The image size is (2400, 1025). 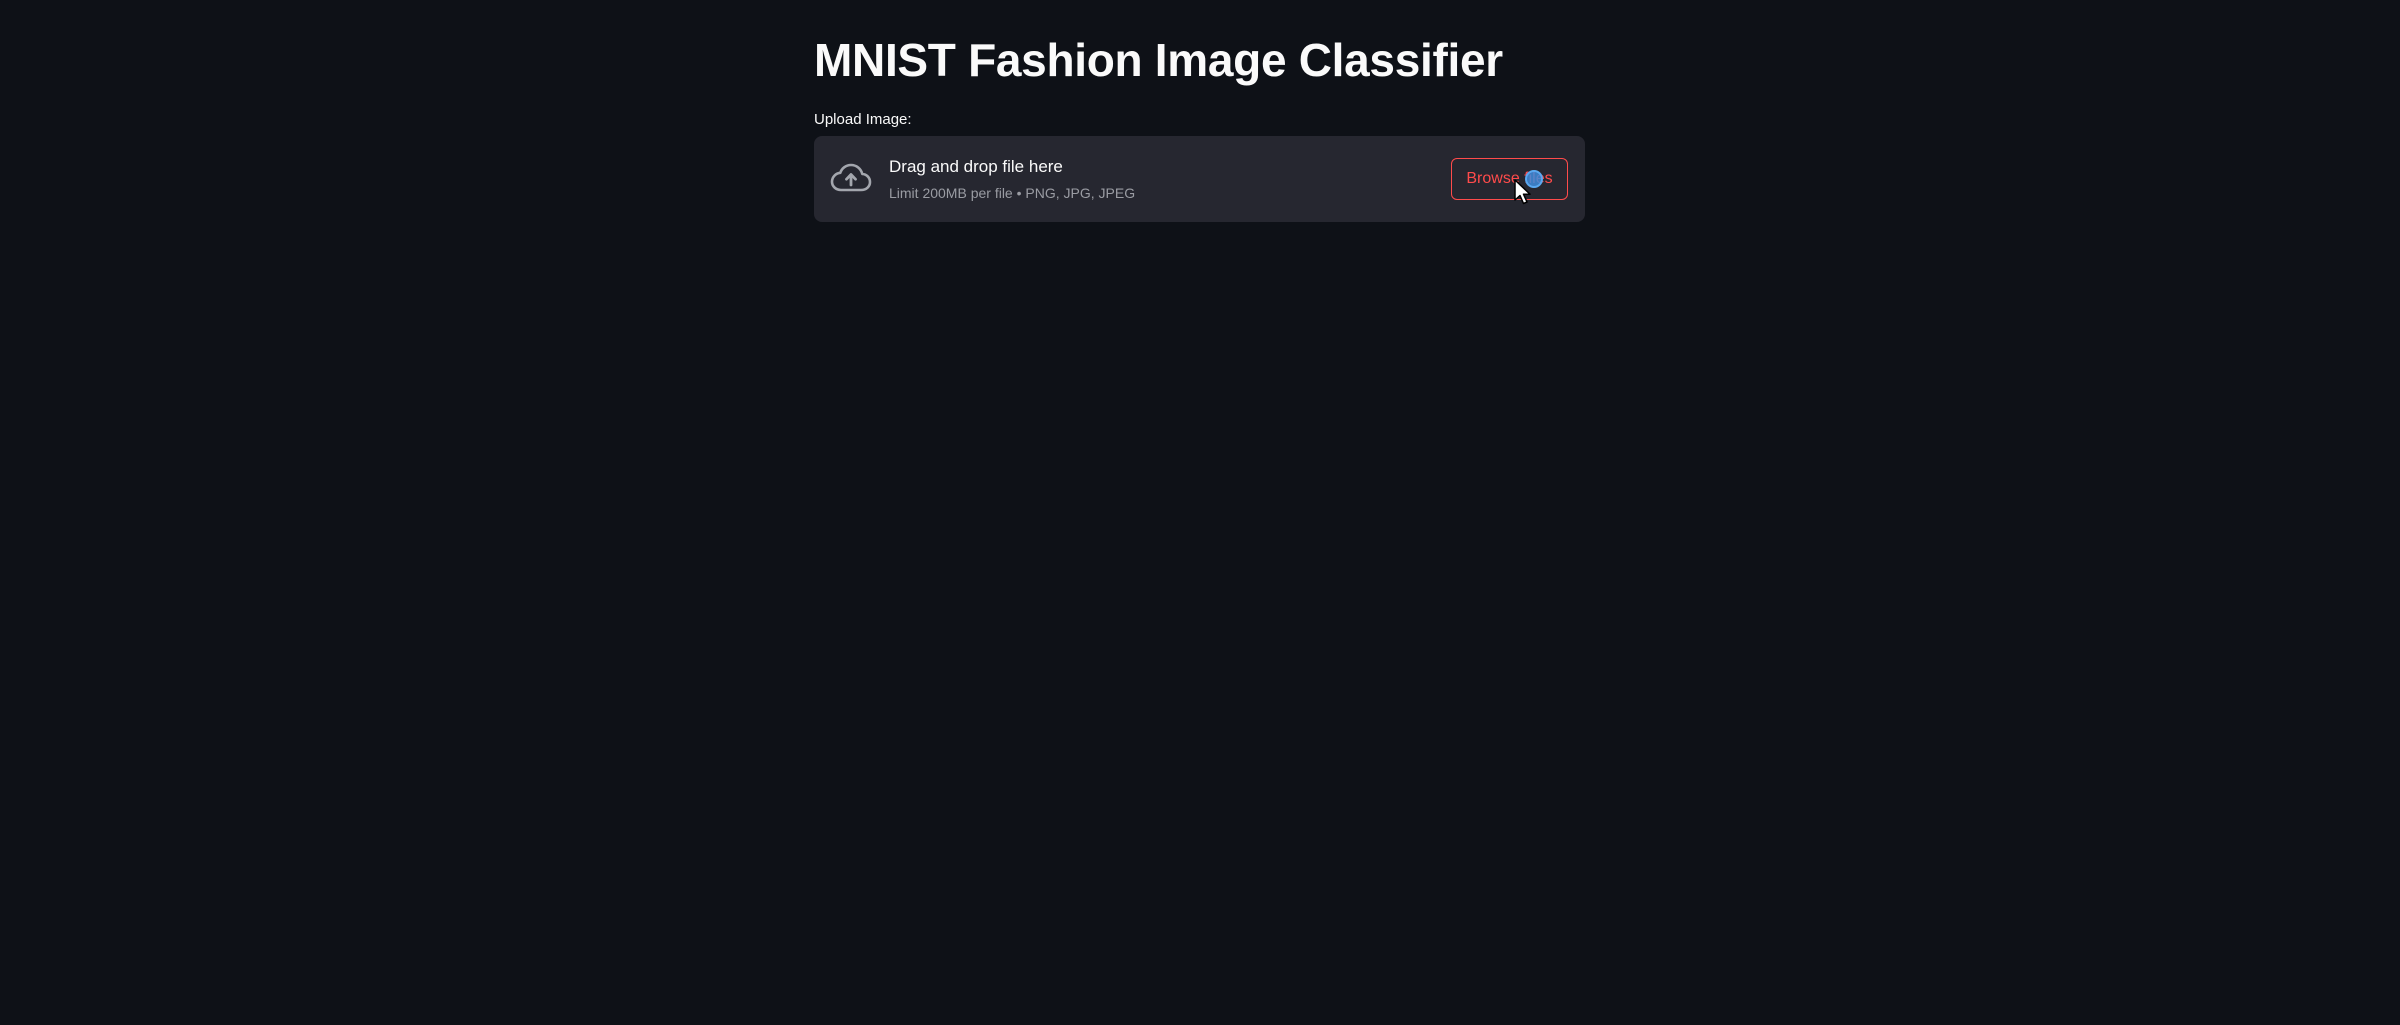 I want to click on dropzone-limit-text: Limit 200MB per file • PNG, JPG, JPEG, so click(x=1012, y=193).